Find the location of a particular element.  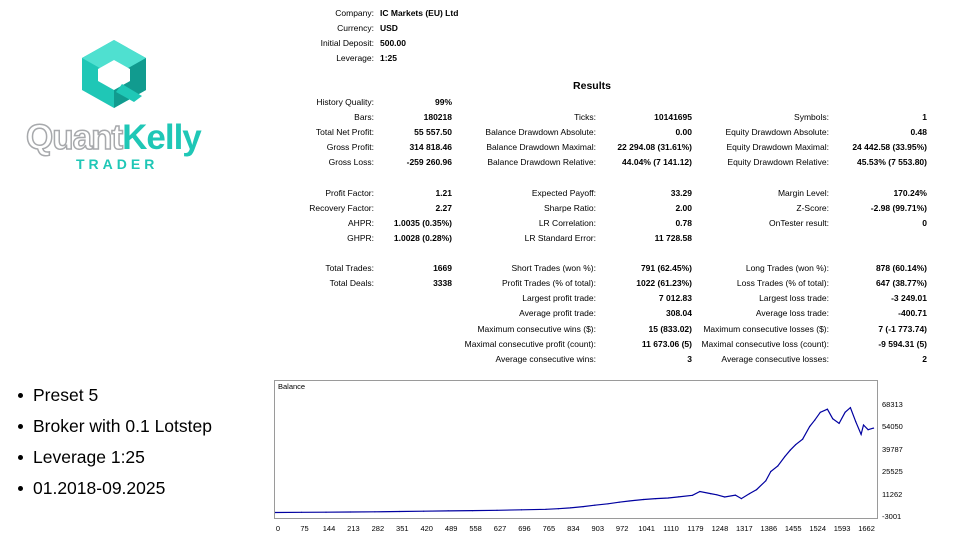

logo-word-quant: Quant is located at coordinates (74, 137).